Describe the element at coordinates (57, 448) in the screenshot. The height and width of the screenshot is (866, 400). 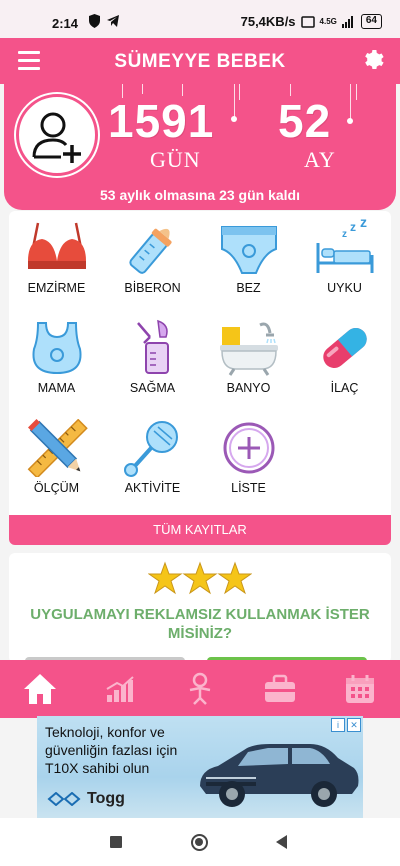
I see `ruler-pencil-icon` at that location.